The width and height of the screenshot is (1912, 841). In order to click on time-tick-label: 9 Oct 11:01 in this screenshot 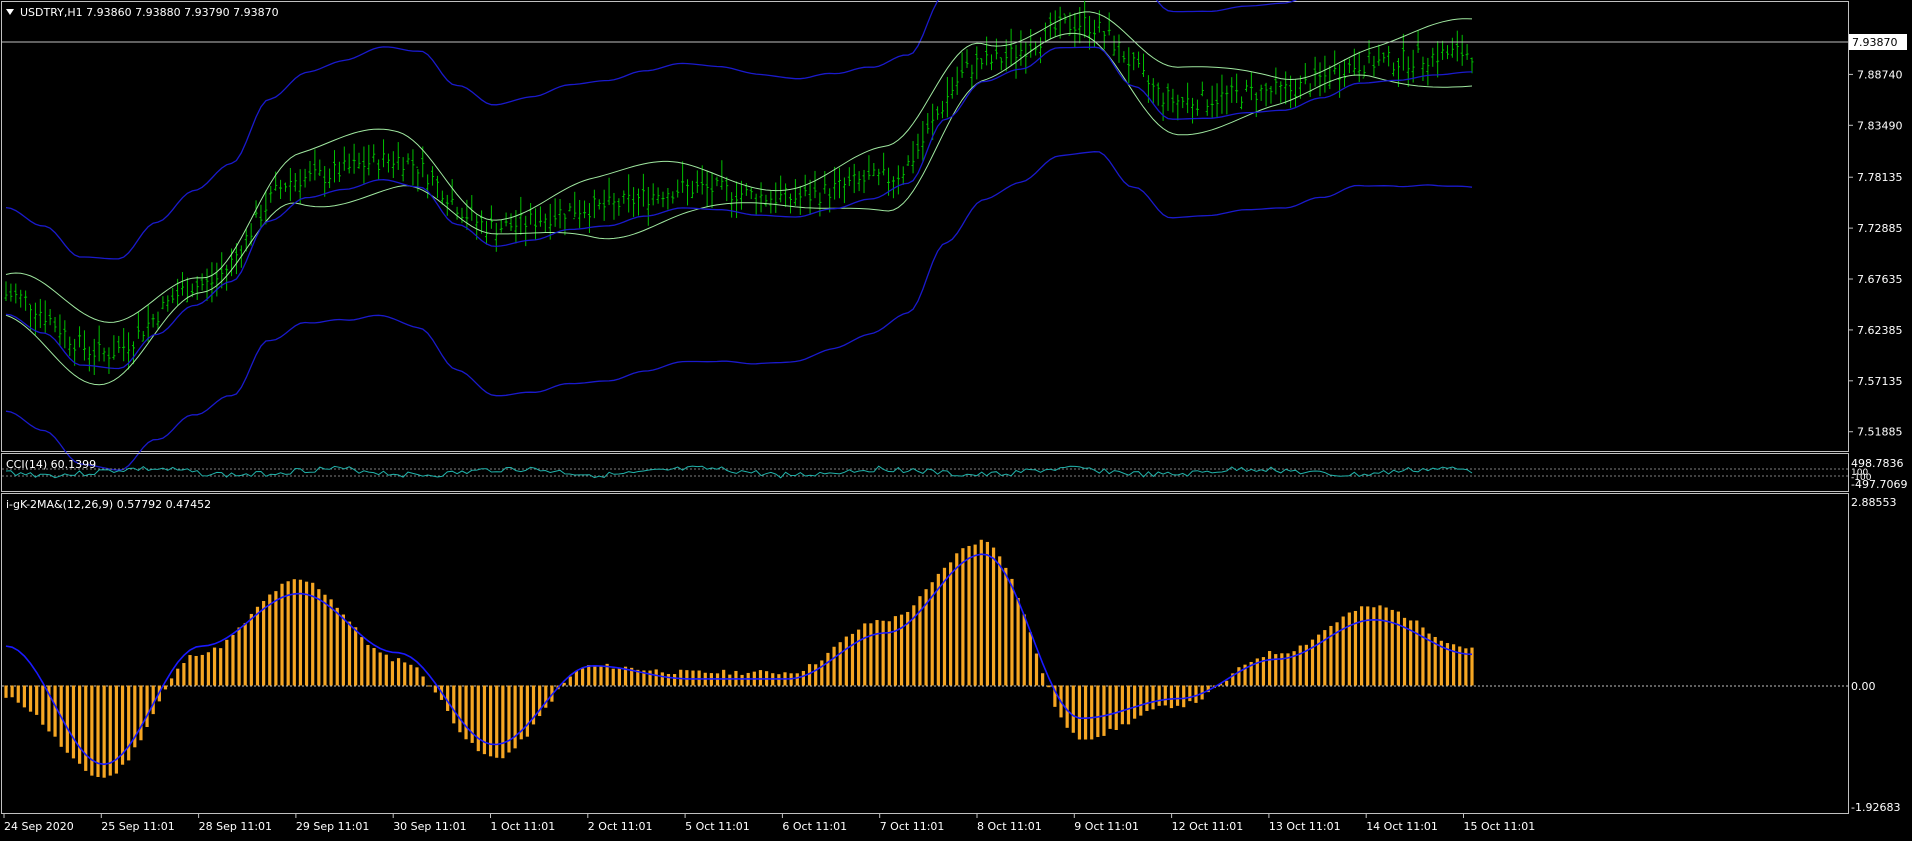, I will do `click(1106, 826)`.